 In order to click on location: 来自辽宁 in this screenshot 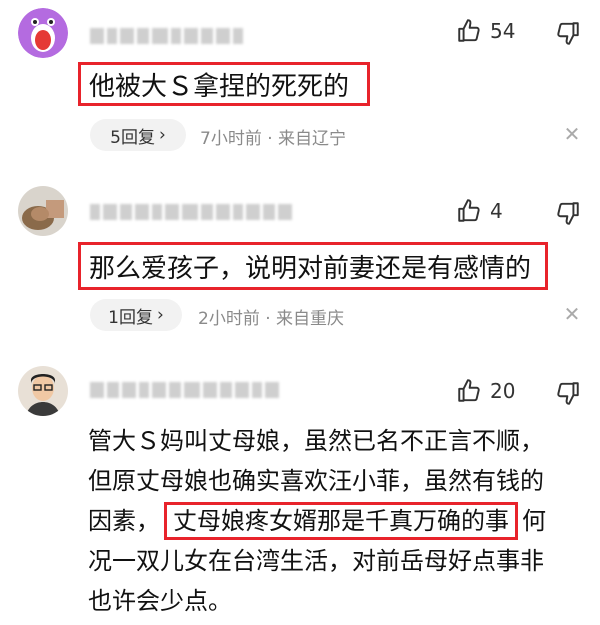, I will do `click(312, 139)`.